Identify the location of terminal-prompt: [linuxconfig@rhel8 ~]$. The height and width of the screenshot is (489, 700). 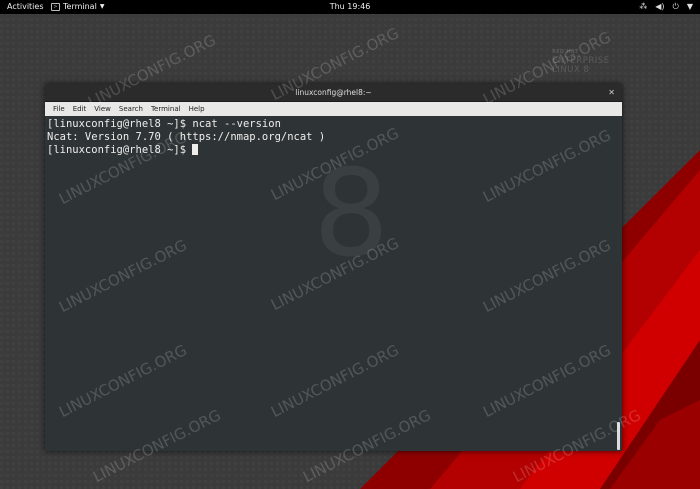
(120, 150).